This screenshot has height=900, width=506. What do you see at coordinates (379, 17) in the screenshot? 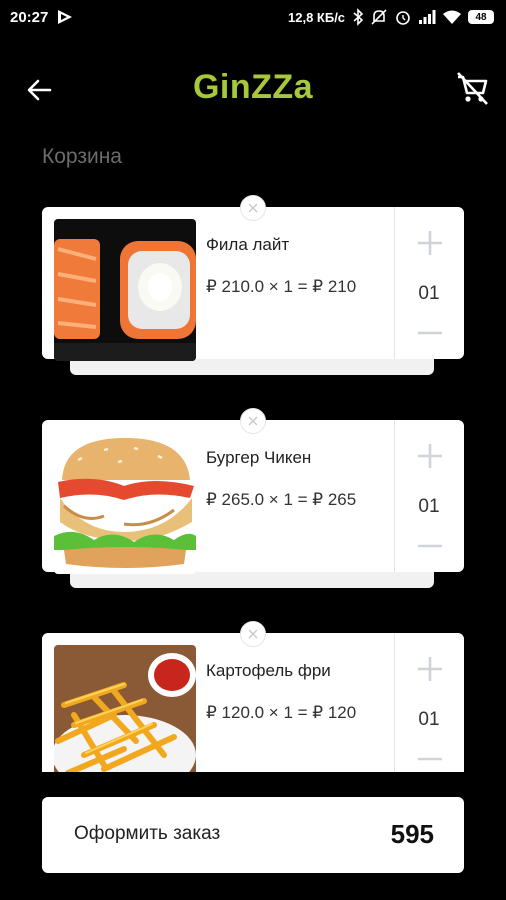
I see `mute-icon` at bounding box center [379, 17].